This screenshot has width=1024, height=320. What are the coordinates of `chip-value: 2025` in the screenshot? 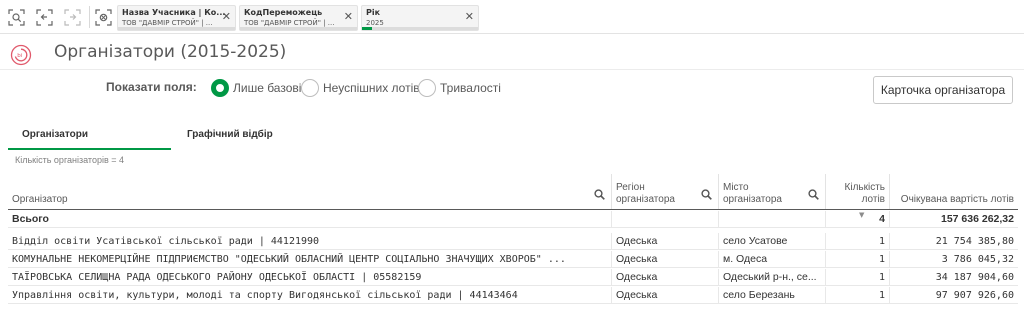 It's located at (375, 23).